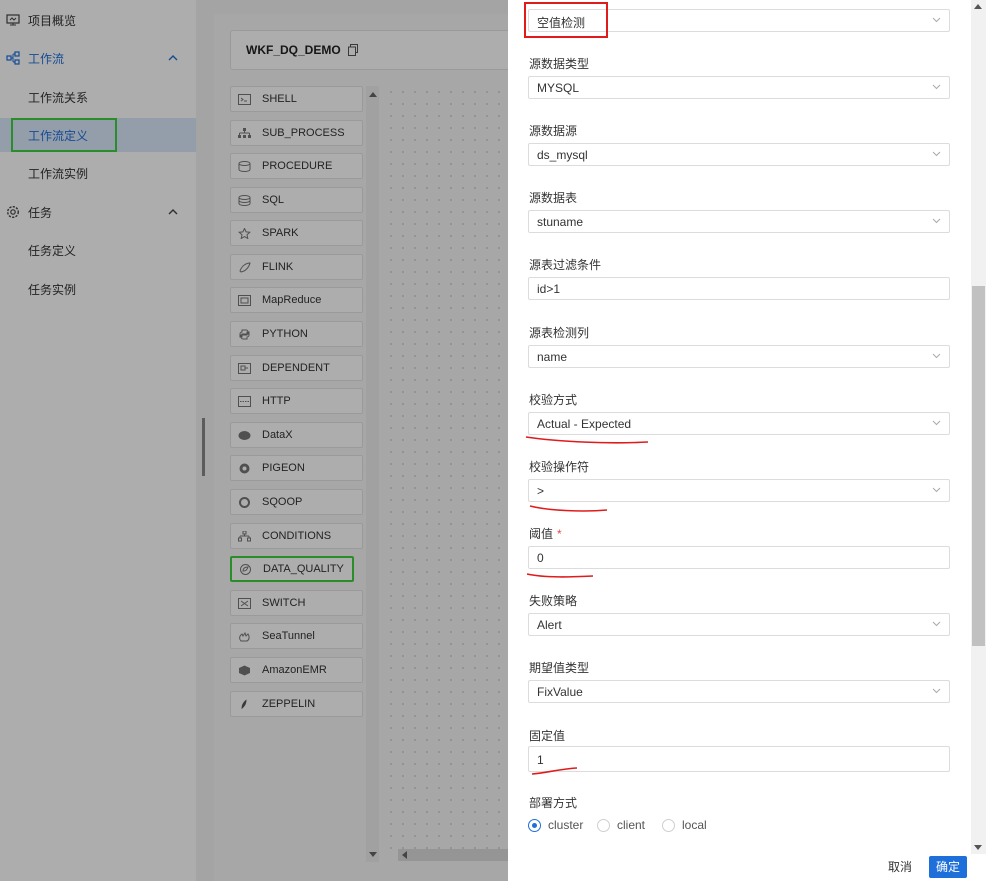 Image resolution: width=1008 pixels, height=881 pixels. Describe the element at coordinates (534, 825) in the screenshot. I see `radio-selected-icon` at that location.